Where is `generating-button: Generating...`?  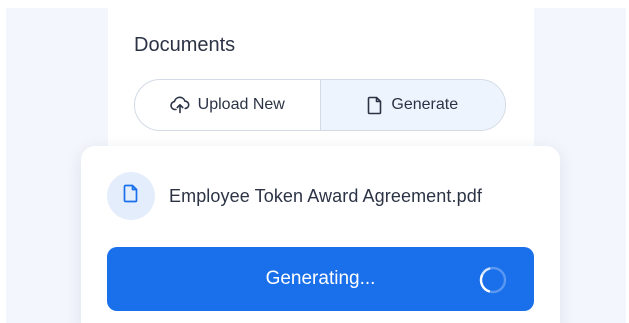 generating-button: Generating... is located at coordinates (320, 279).